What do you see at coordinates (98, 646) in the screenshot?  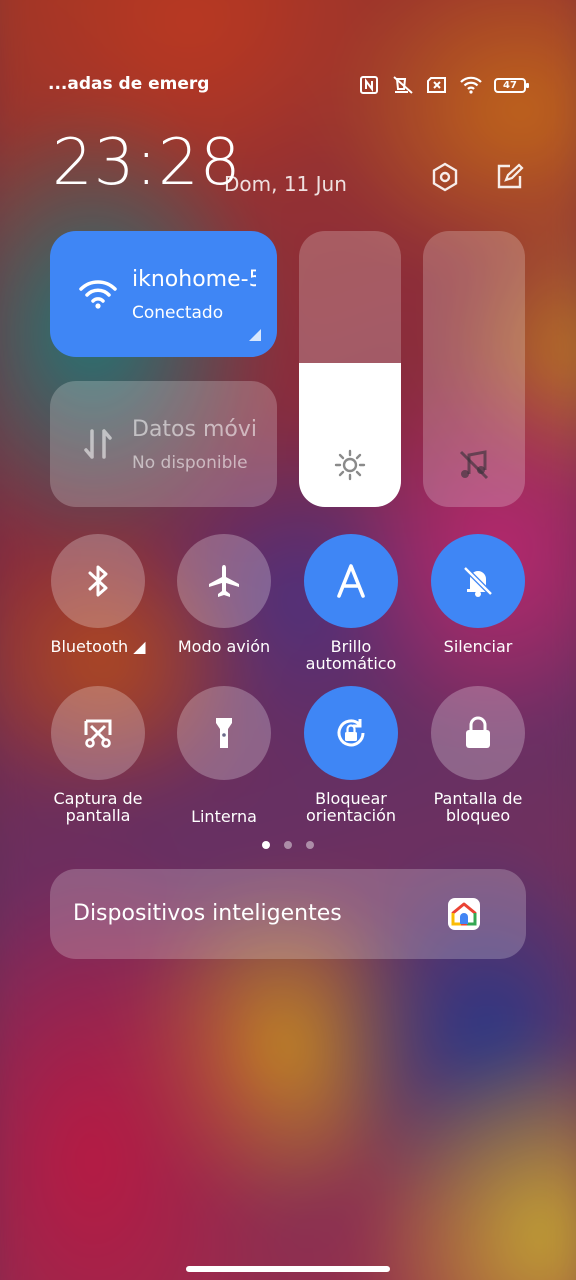 I see `toggle-label: Bluetooth ◢` at bounding box center [98, 646].